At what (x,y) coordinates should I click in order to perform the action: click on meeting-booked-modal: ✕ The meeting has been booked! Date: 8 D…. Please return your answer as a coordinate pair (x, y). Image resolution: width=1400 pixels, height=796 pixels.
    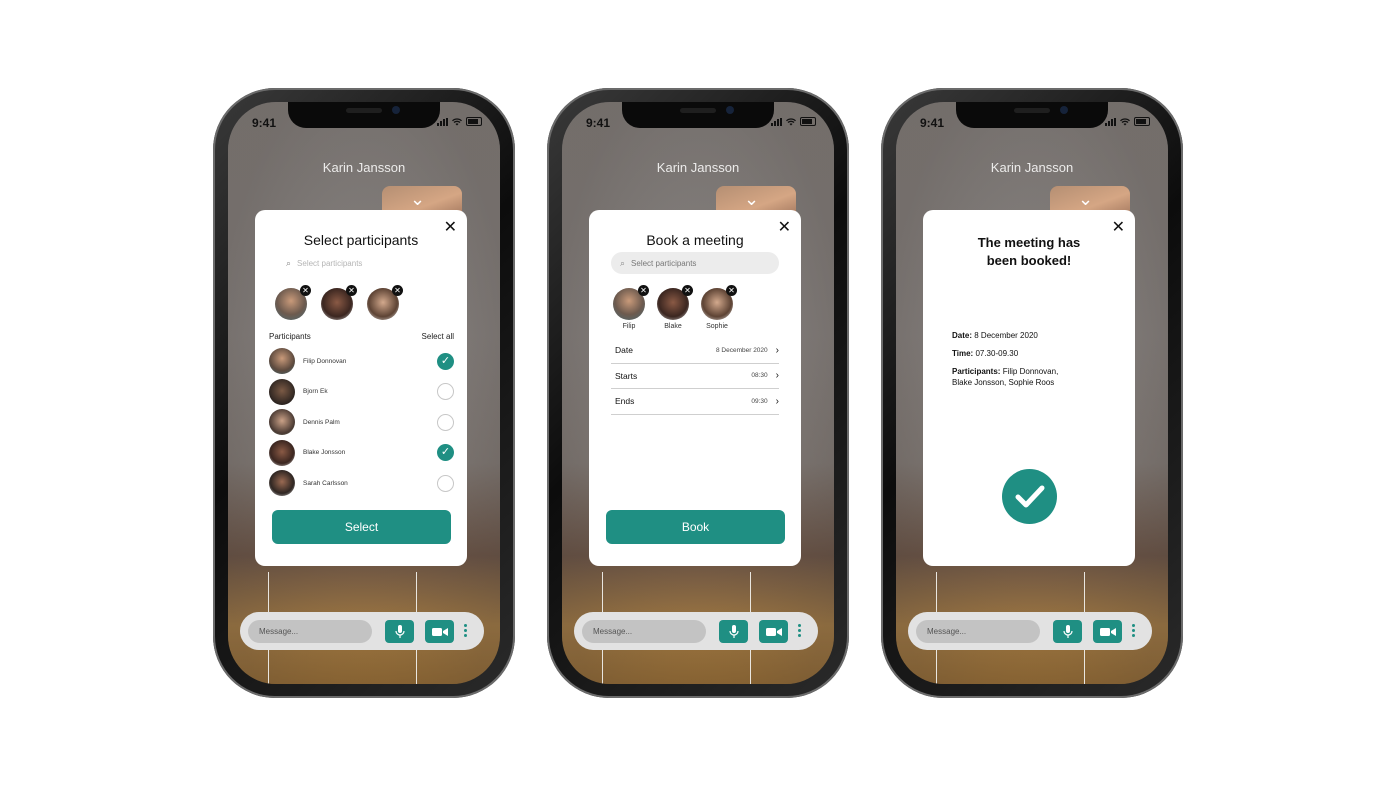
    Looking at the image, I should click on (1029, 388).